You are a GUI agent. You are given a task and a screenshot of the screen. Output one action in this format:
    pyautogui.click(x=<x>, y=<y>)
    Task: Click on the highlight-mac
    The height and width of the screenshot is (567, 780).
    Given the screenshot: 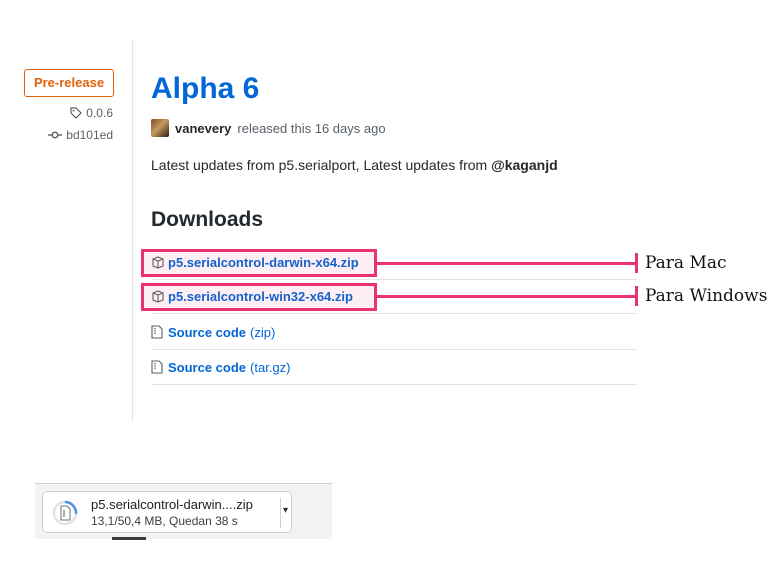 What is the action you would take?
    pyautogui.click(x=259, y=263)
    